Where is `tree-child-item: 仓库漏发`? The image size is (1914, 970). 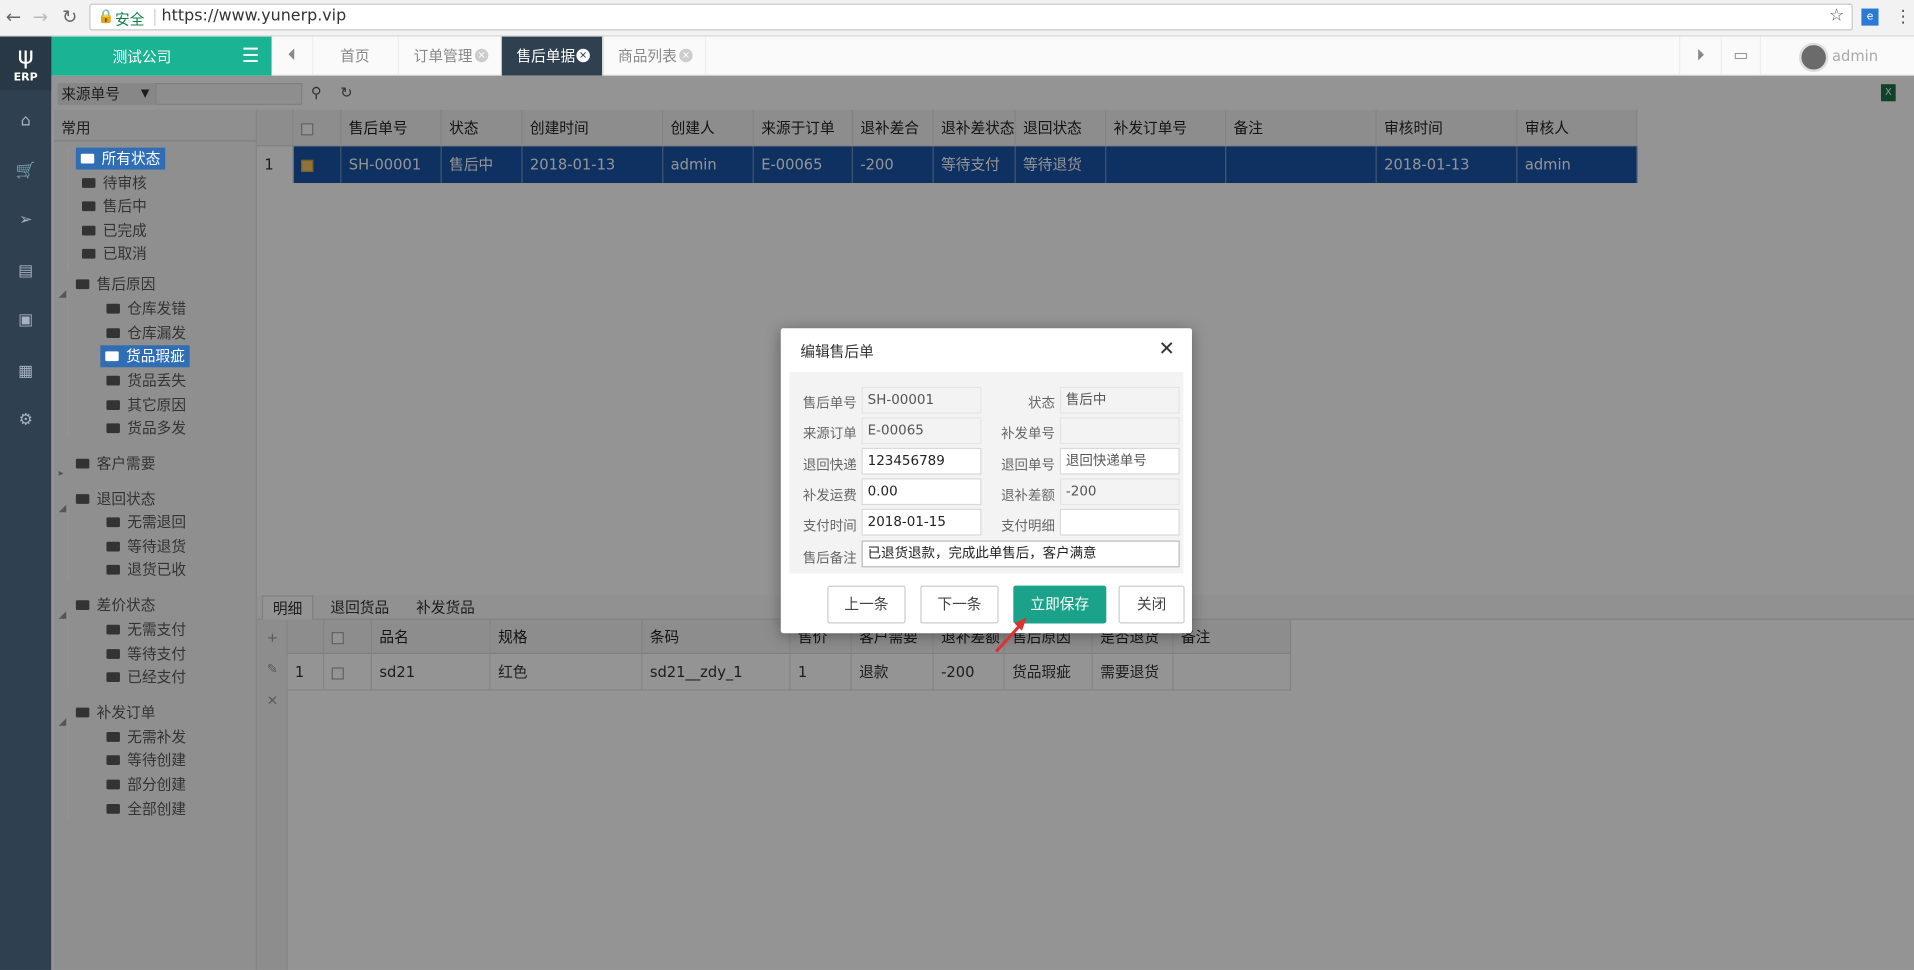 tree-child-item: 仓库漏发 is located at coordinates (146, 333).